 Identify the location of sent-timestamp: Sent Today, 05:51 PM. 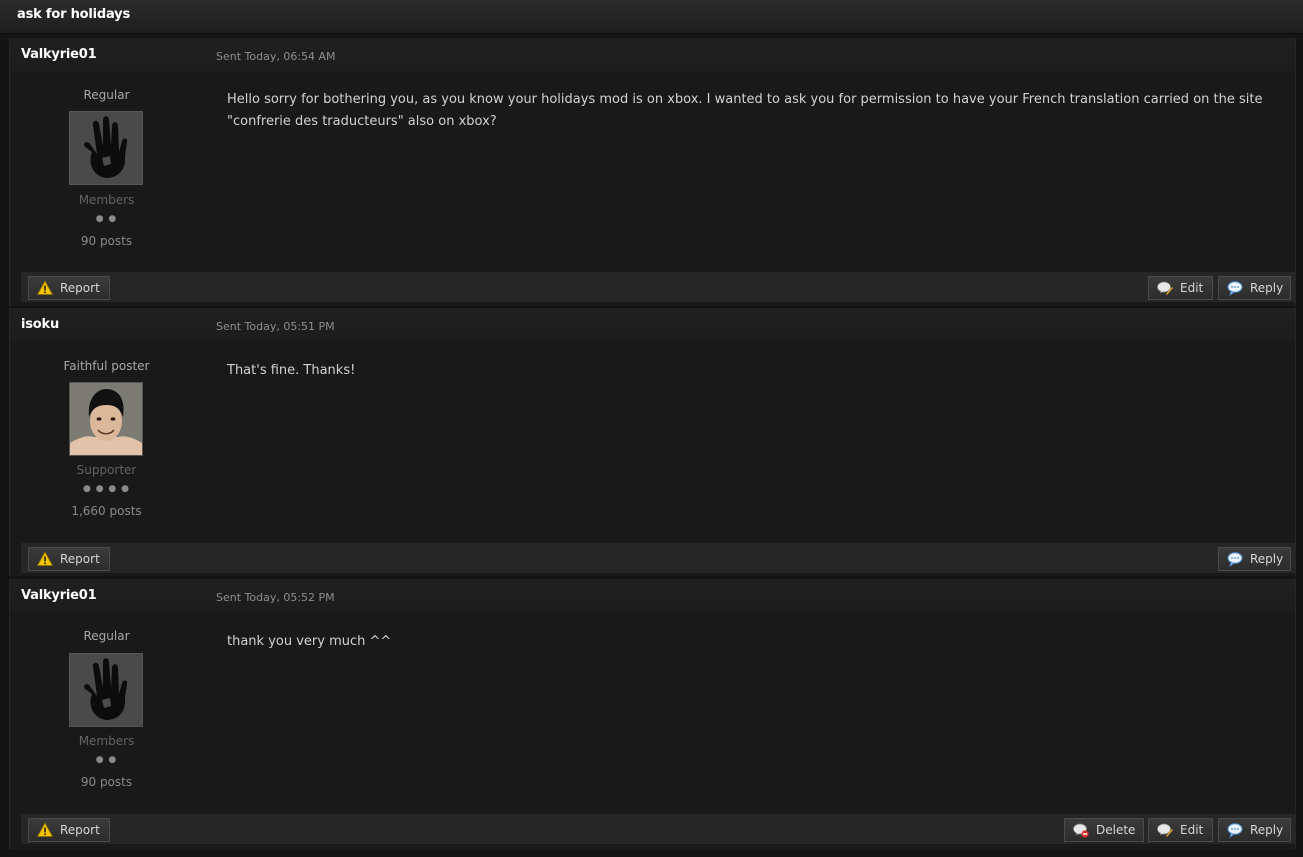
(275, 326).